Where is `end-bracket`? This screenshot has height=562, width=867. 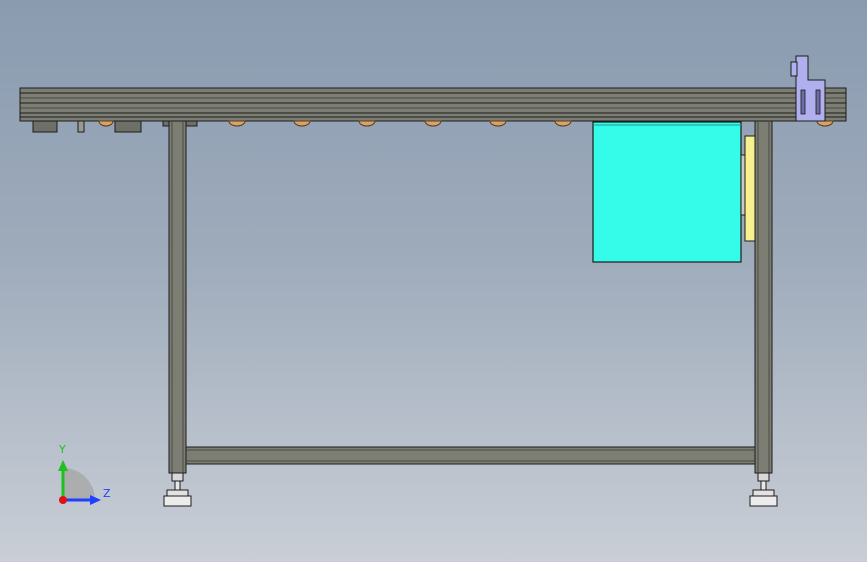
end-bracket is located at coordinates (808, 88).